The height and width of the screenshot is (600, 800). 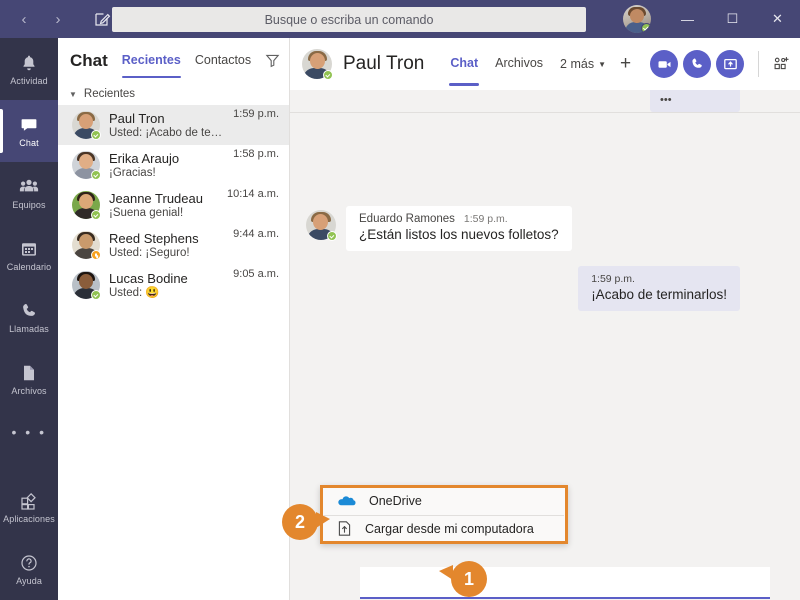 I want to click on search-placeholder: Busque o escriba un comando, so click(x=349, y=19).